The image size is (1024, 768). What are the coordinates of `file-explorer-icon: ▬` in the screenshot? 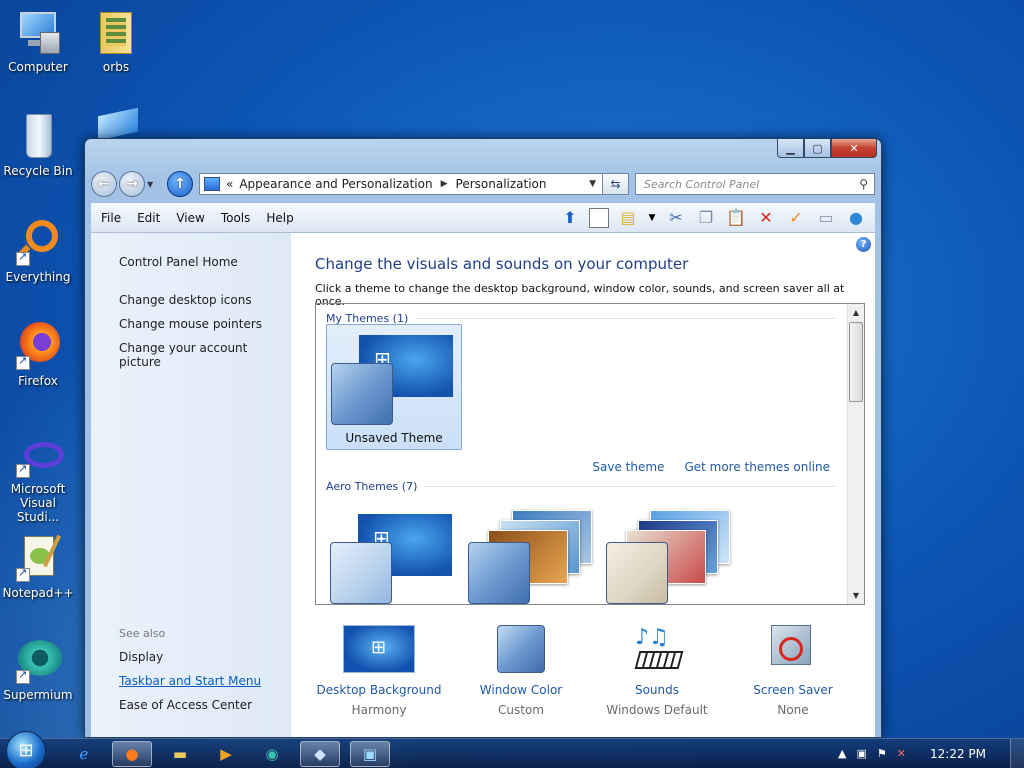 It's located at (180, 754).